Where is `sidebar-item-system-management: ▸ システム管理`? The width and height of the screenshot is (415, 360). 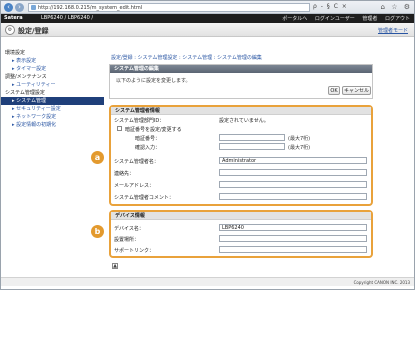 sidebar-item-system-management: ▸ システム管理 is located at coordinates (52, 101).